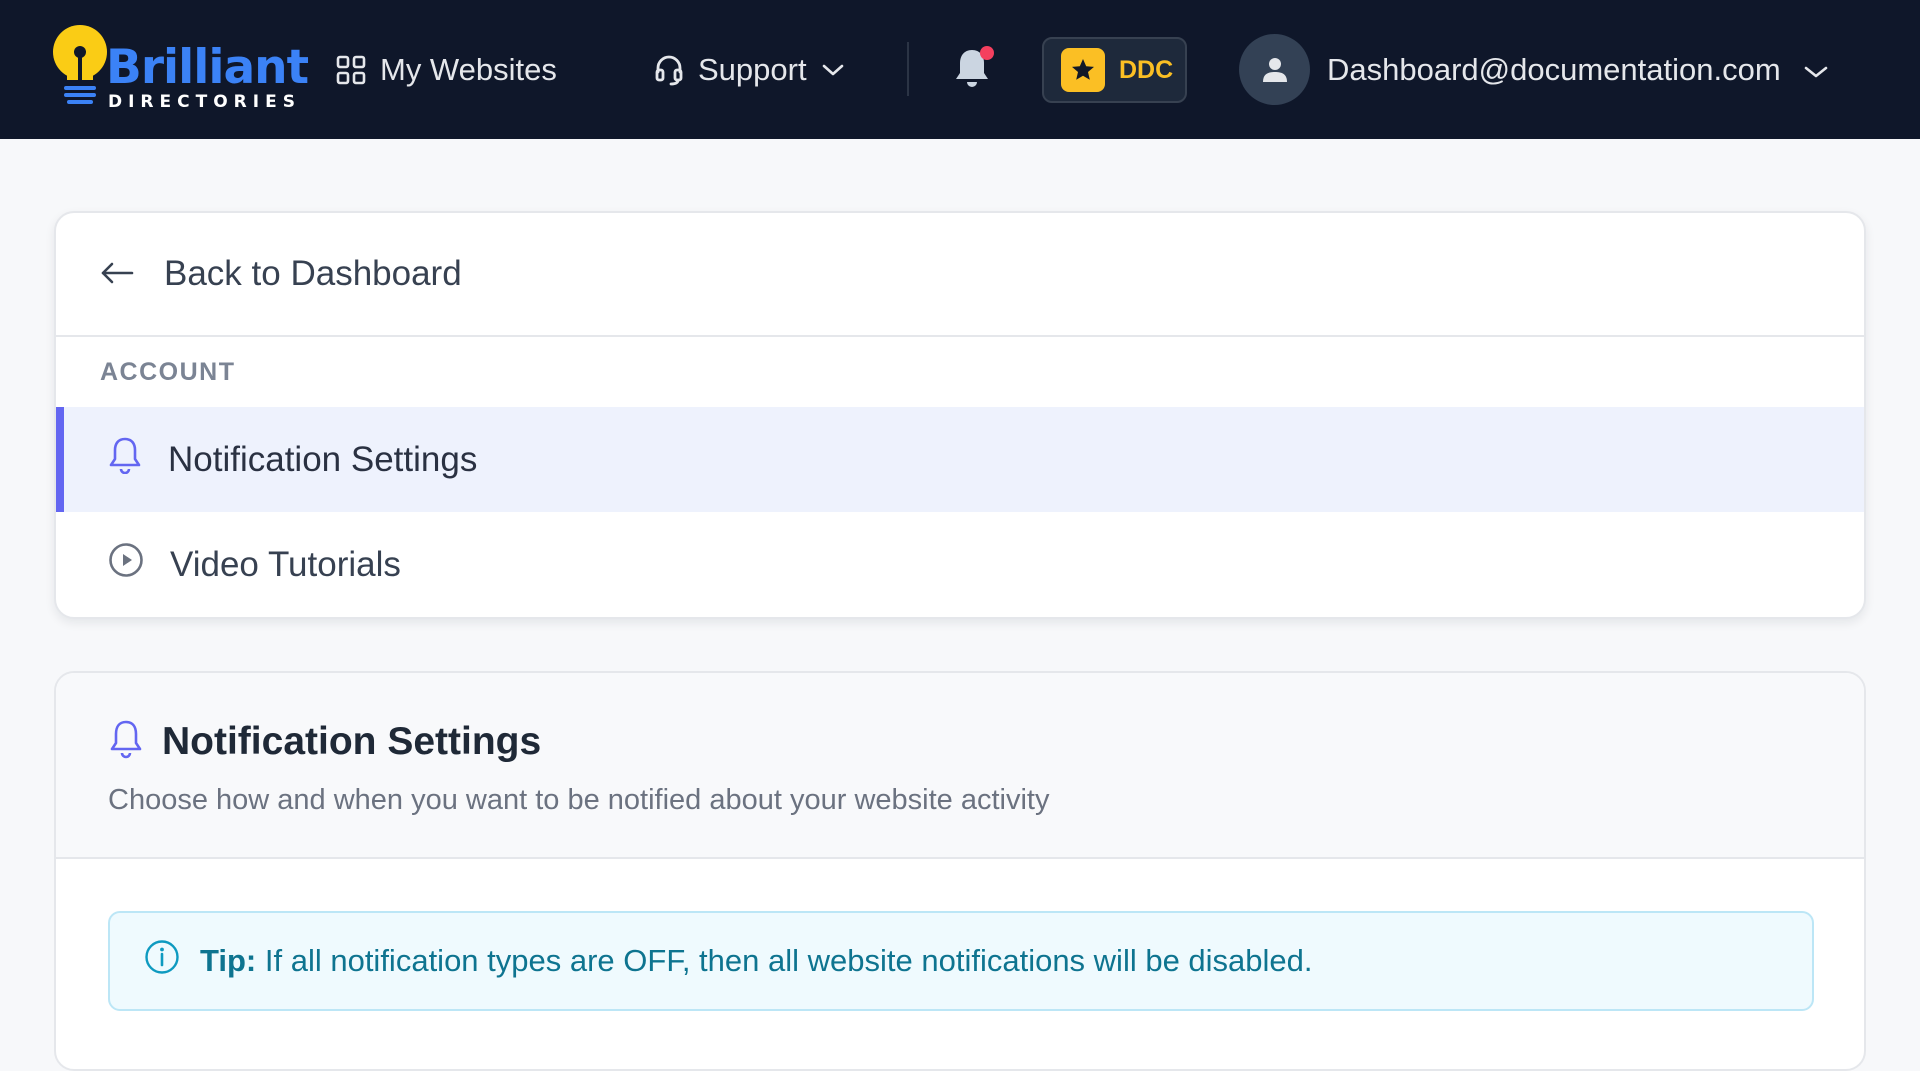 The width and height of the screenshot is (1920, 1071). I want to click on user-email: Dashboard@documentation.com, so click(1554, 69).